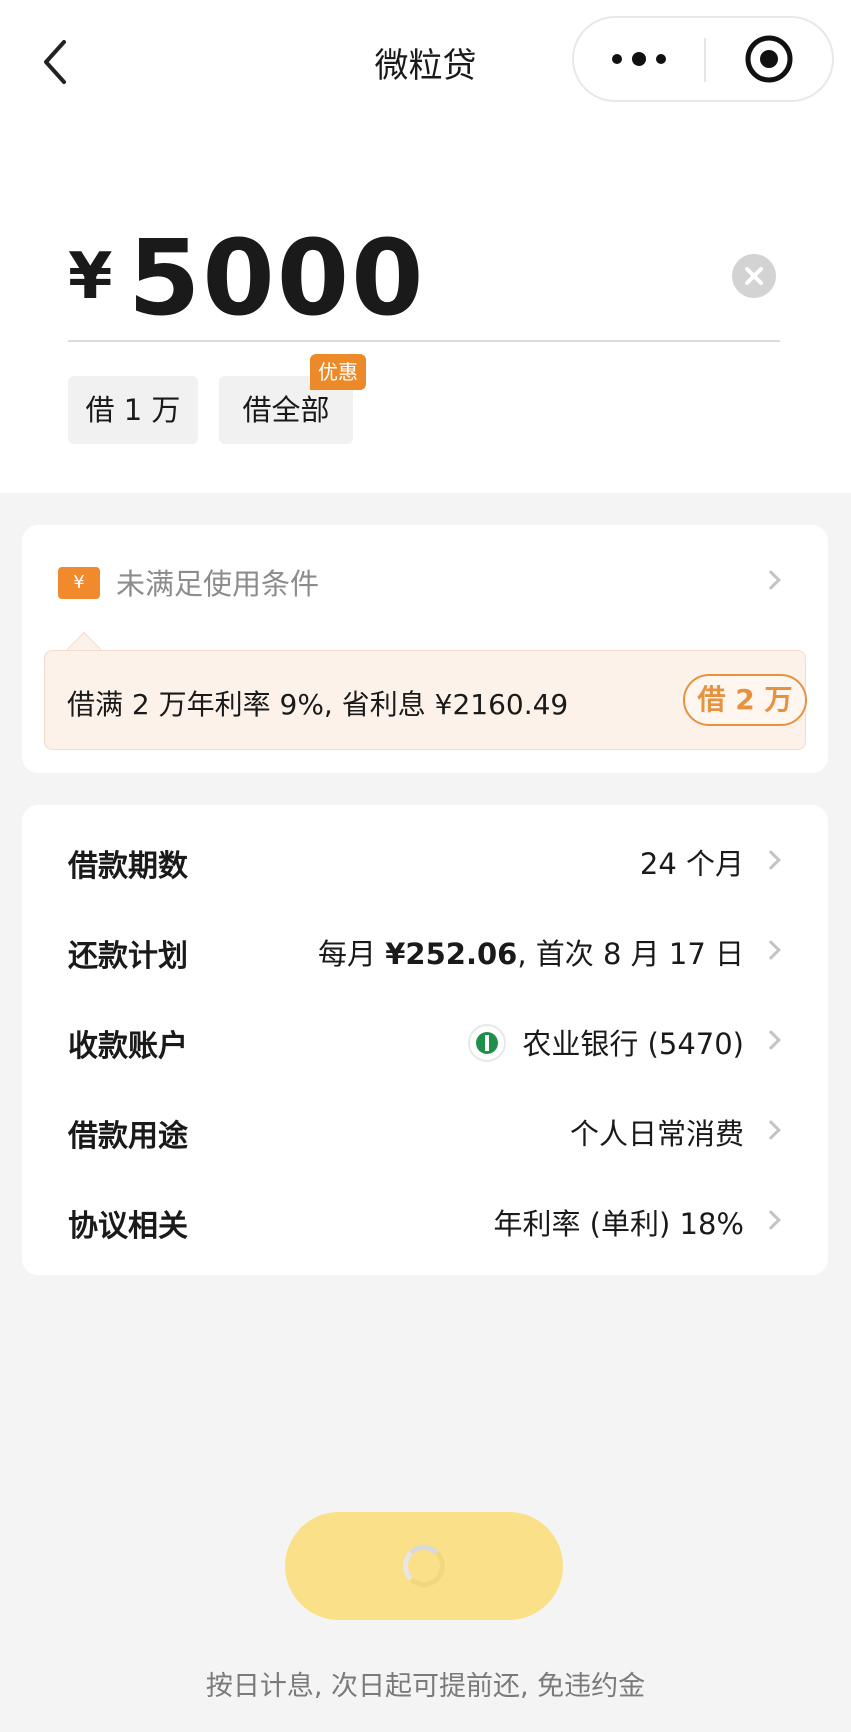  I want to click on detail-row-purpose: 借款用途 个人日常消费, so click(425, 1130).